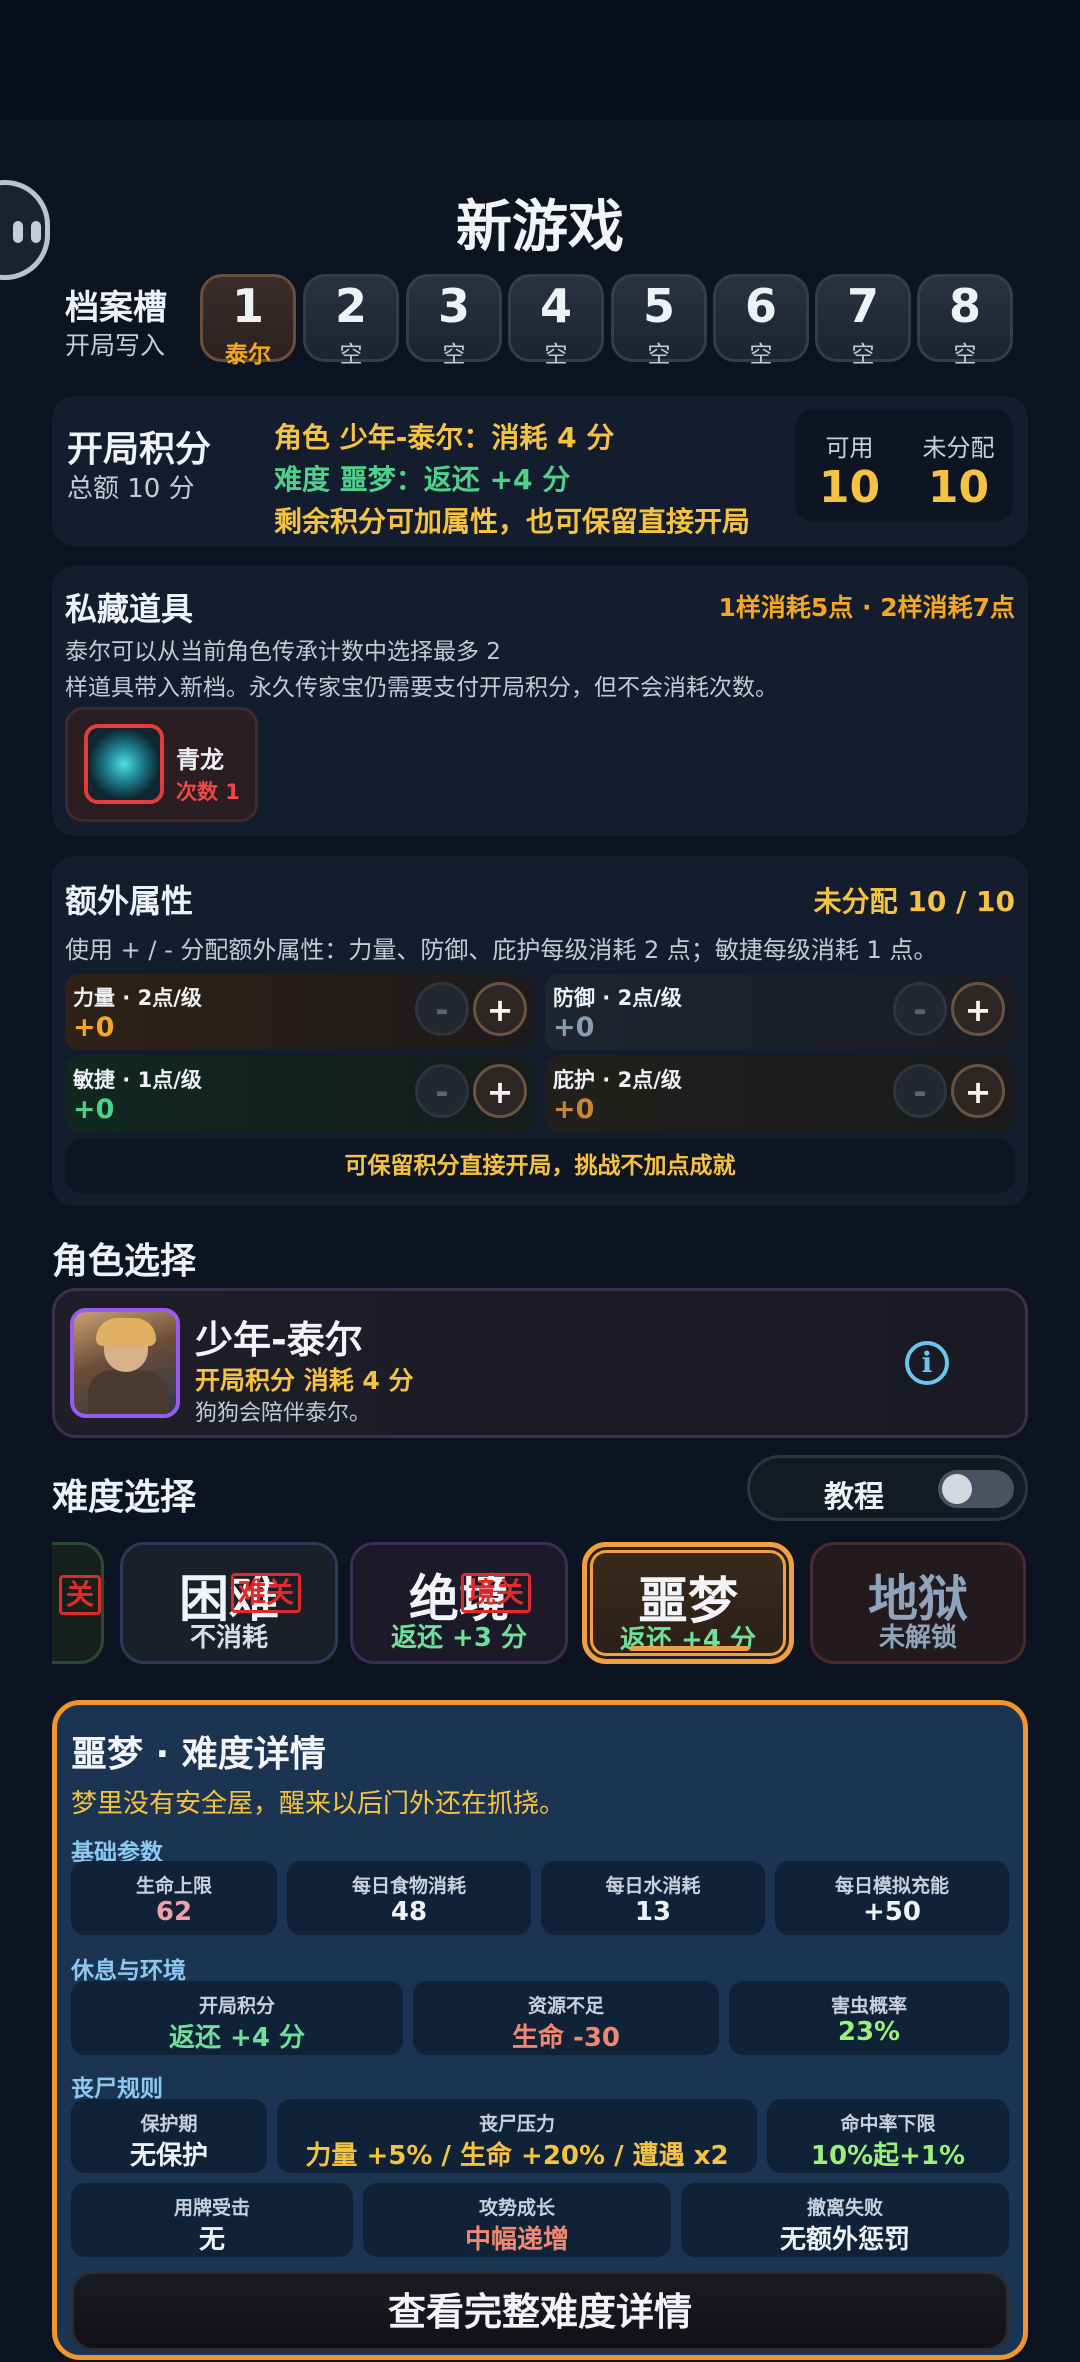  What do you see at coordinates (126, 1332) in the screenshot?
I see `portrait-hair` at bounding box center [126, 1332].